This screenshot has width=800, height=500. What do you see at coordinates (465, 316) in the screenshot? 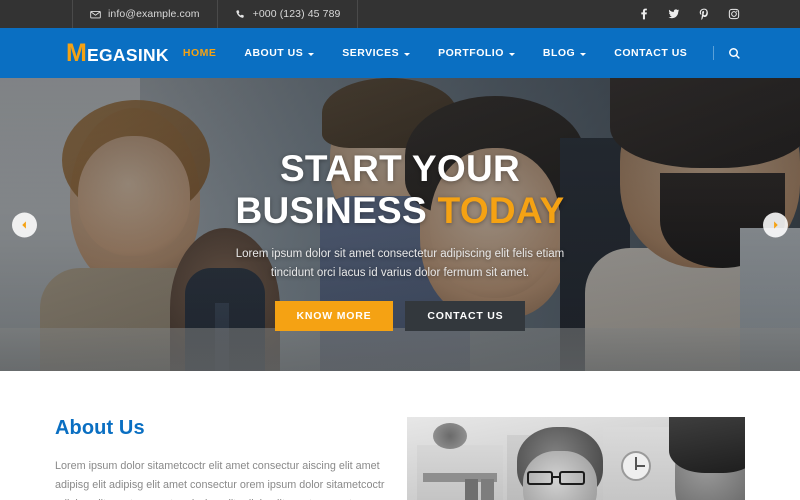
I see `contact-us-button: CONTACT US` at bounding box center [465, 316].